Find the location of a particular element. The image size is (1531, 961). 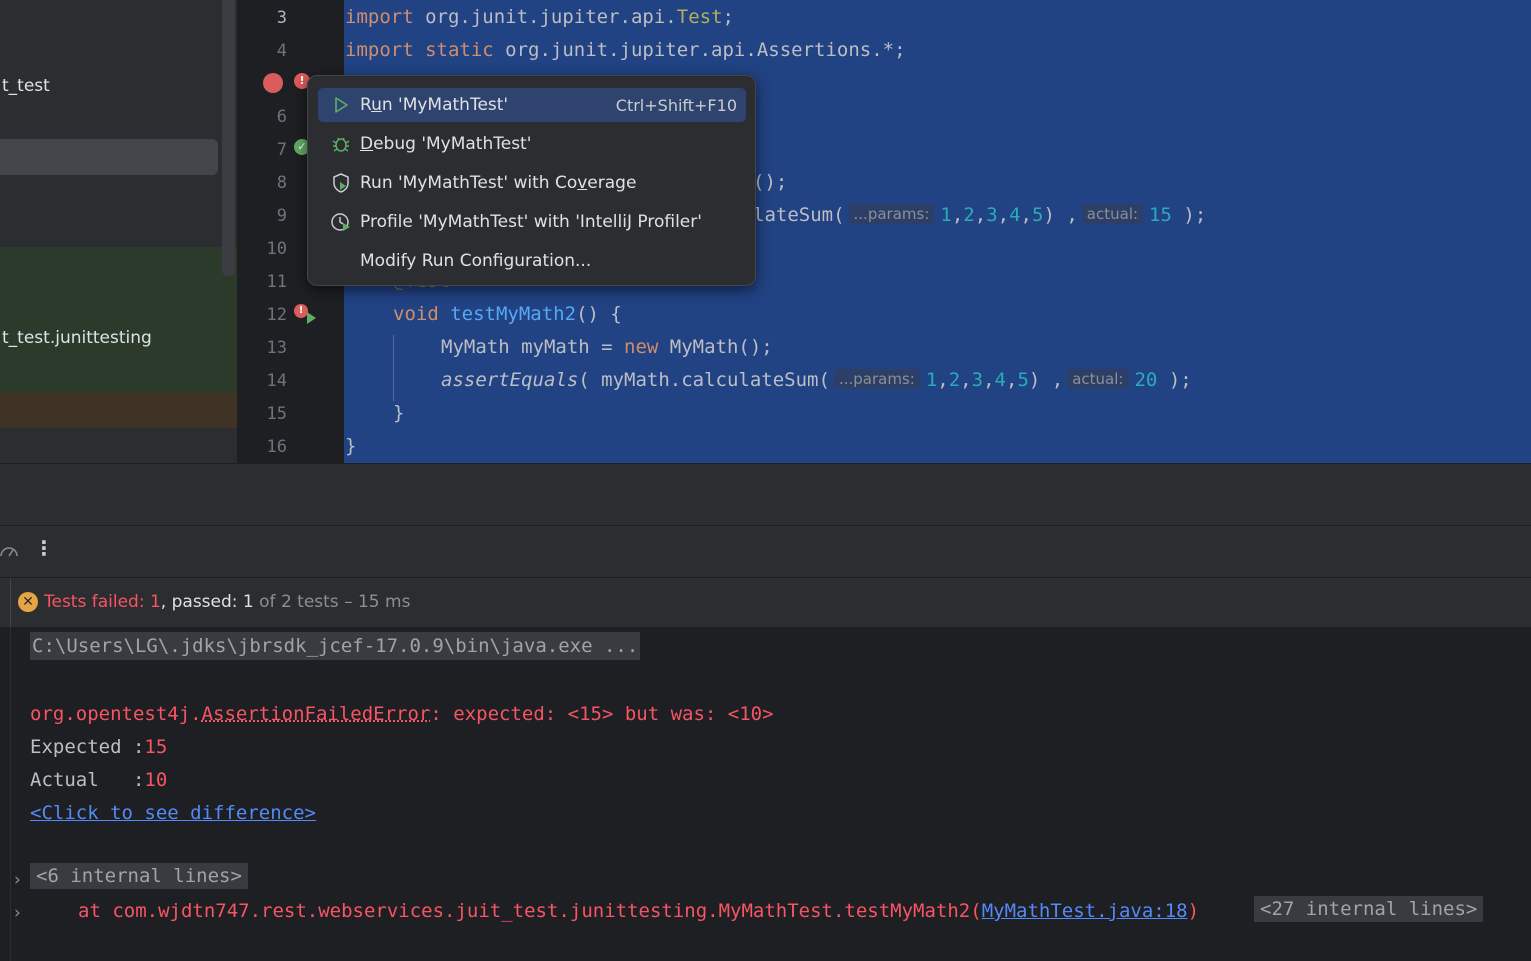

menu-item-debug: Debug 'MyMathTest' is located at coordinates (532, 144).